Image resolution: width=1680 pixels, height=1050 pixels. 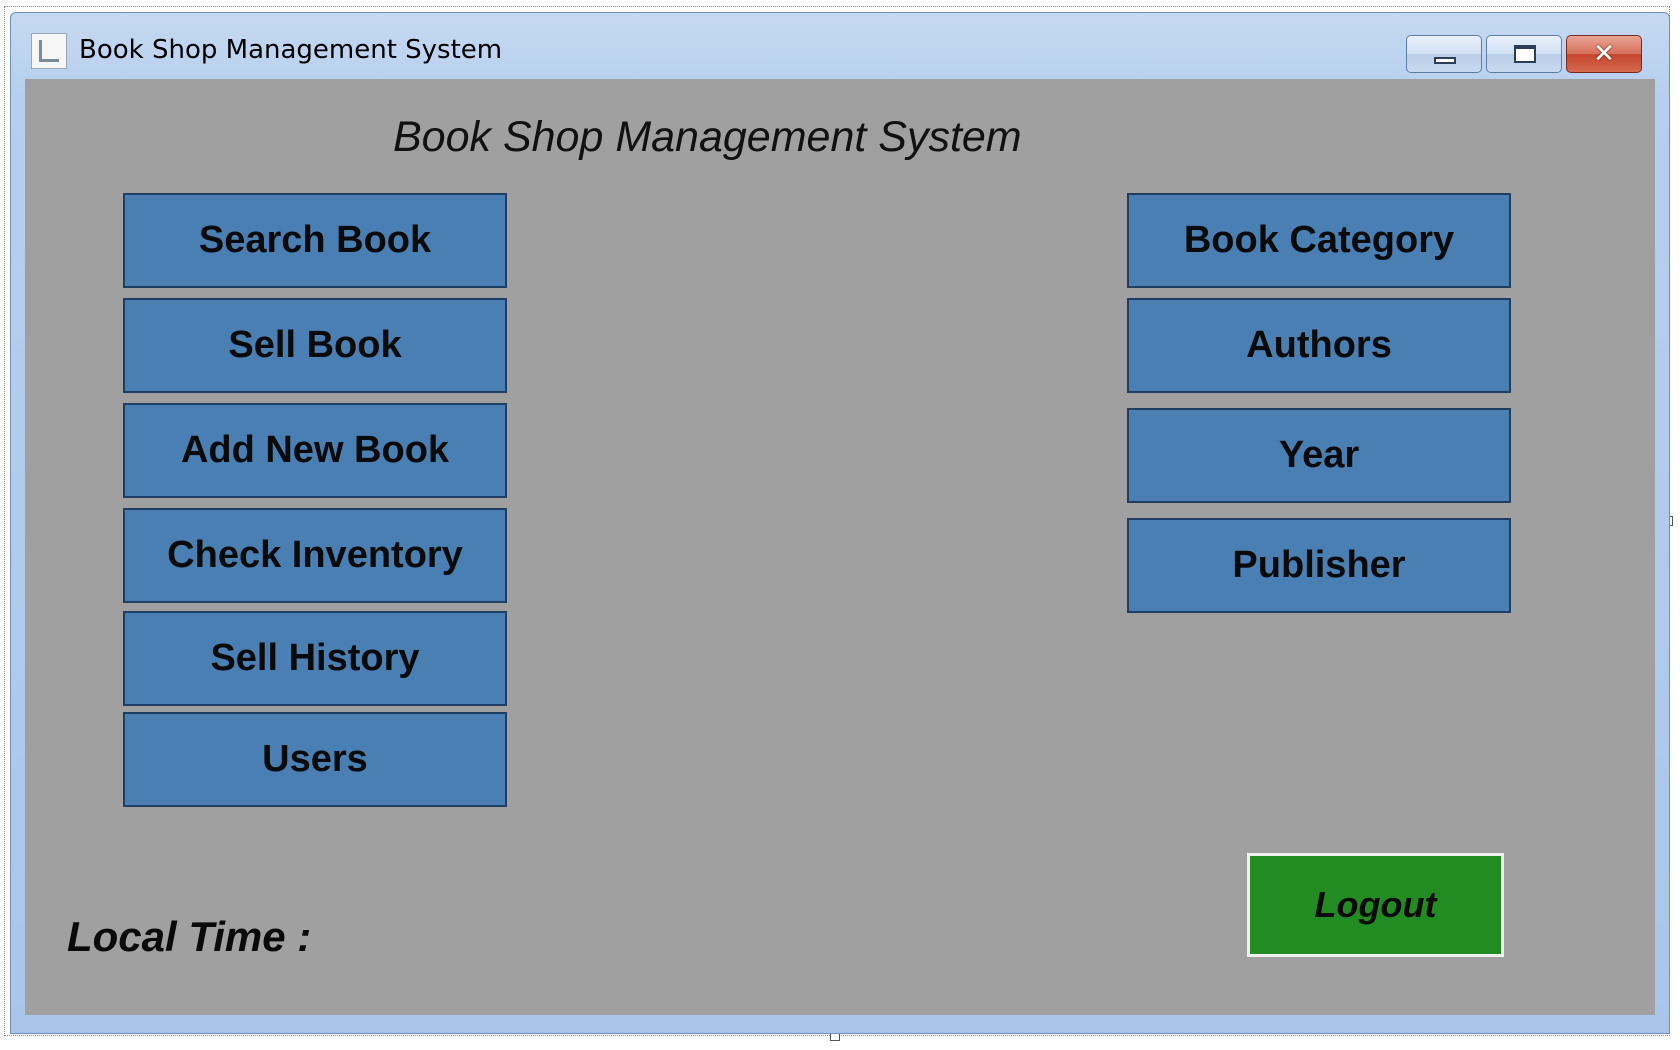 I want to click on authors-button: Authors, so click(x=1319, y=345).